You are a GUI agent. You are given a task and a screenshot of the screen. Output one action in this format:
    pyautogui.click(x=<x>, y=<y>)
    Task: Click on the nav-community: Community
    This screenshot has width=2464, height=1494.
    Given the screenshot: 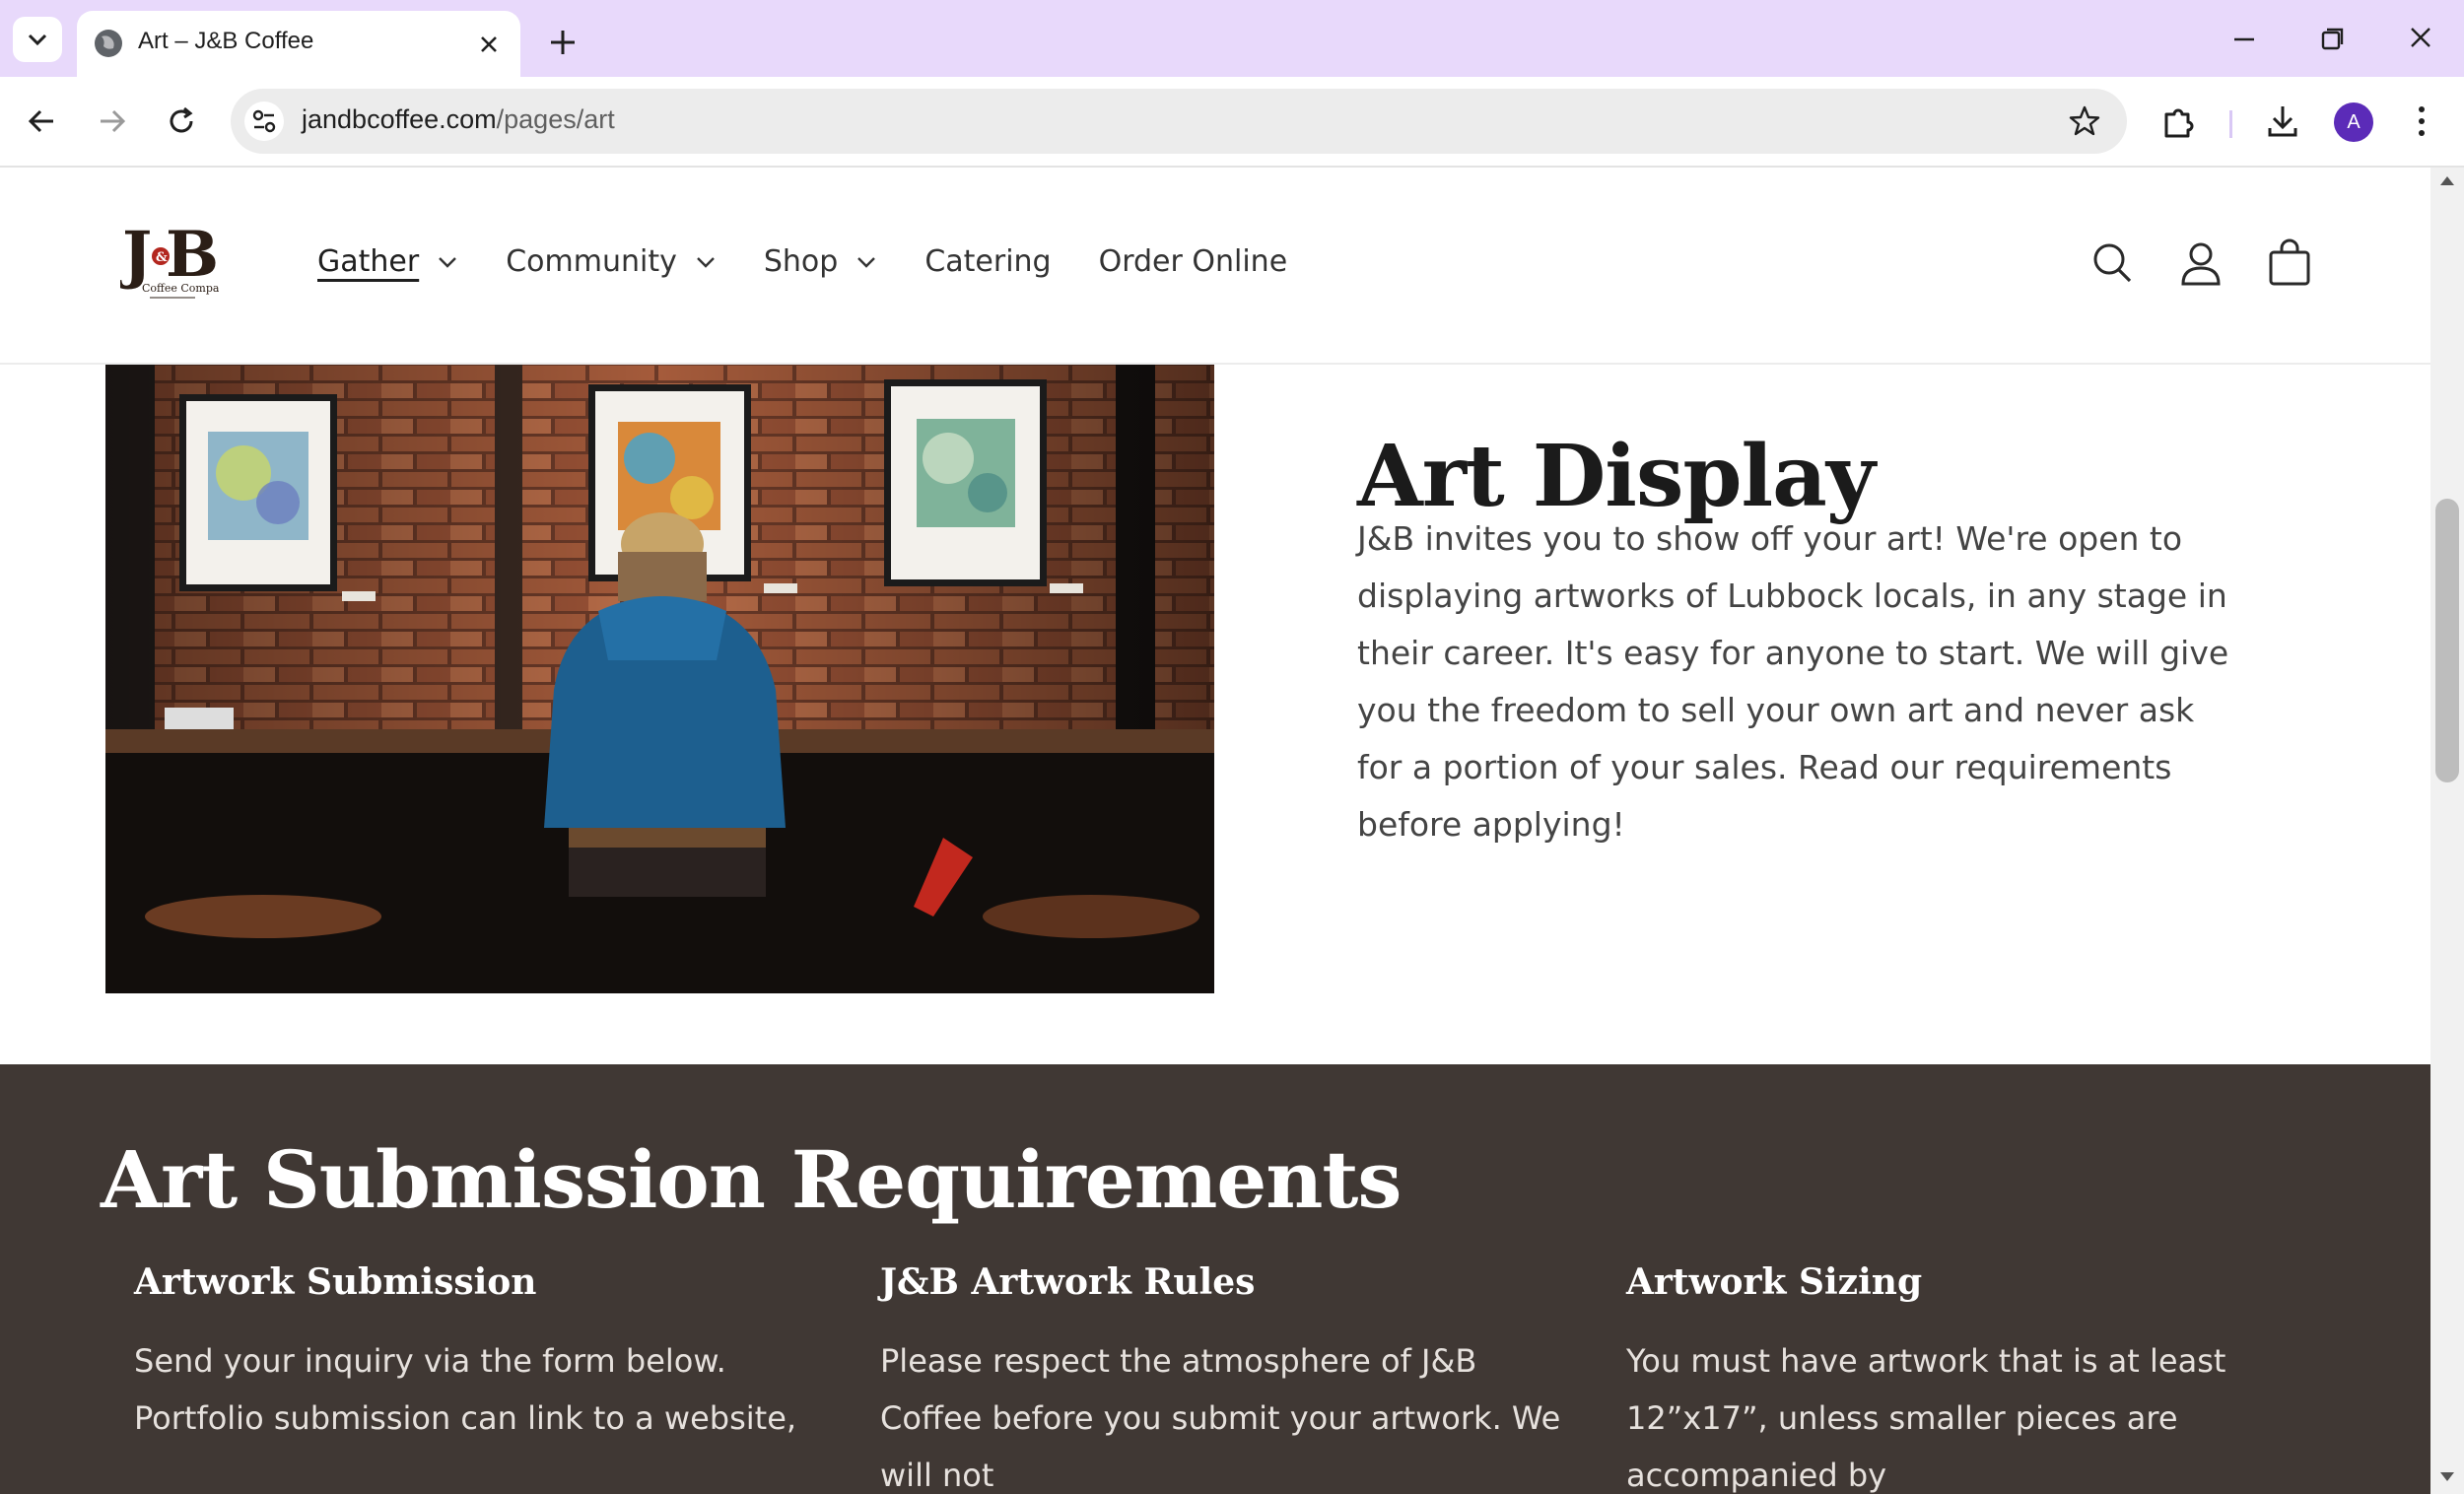 What is the action you would take?
    pyautogui.click(x=611, y=261)
    